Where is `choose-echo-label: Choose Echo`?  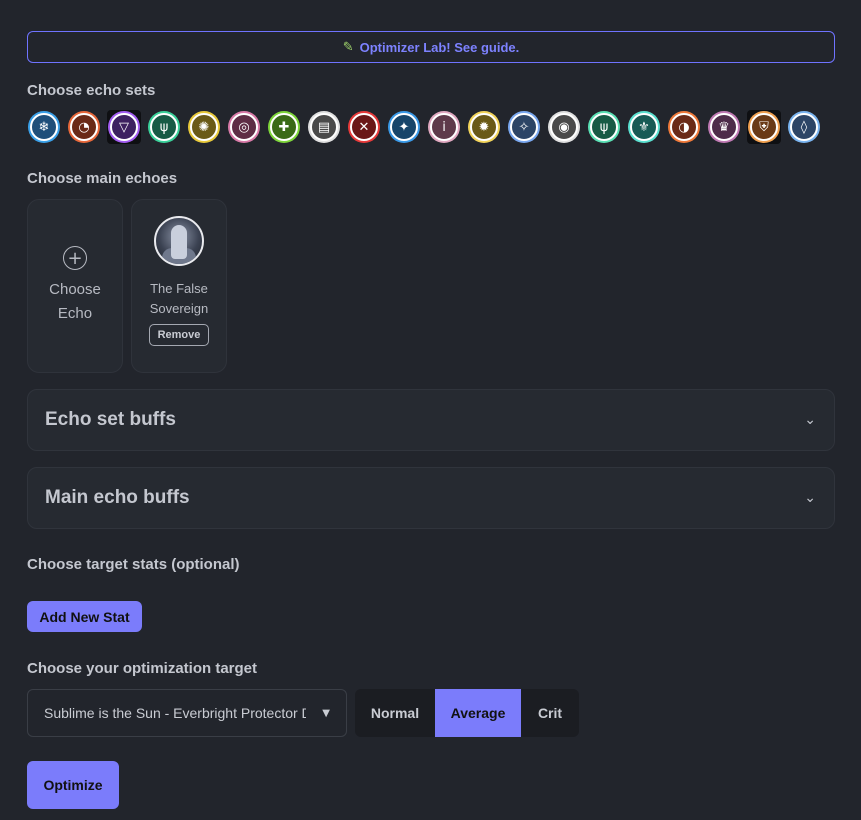
choose-echo-label: Choose Echo is located at coordinates (75, 301).